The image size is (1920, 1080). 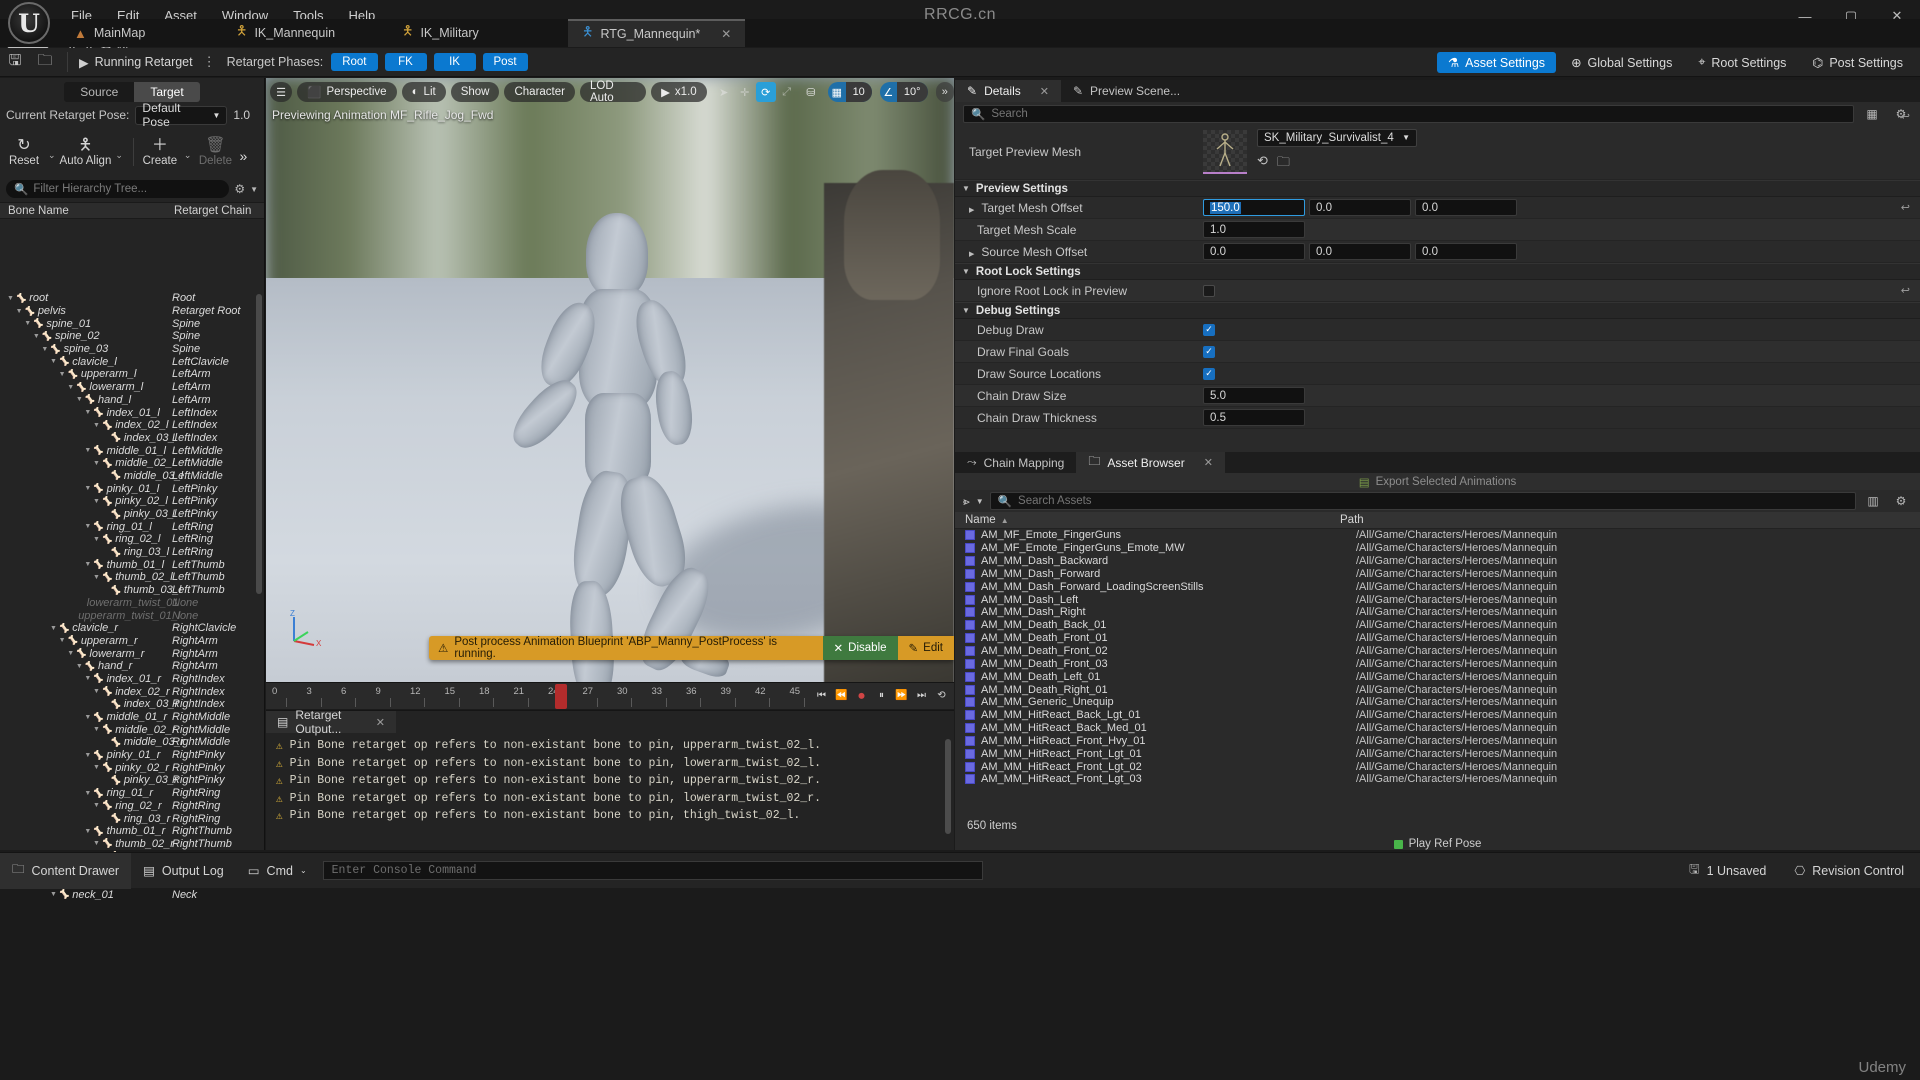 What do you see at coordinates (129, 894) in the screenshot?
I see `bone-tree-row: ▼ 🦴 neck_01 Neck` at bounding box center [129, 894].